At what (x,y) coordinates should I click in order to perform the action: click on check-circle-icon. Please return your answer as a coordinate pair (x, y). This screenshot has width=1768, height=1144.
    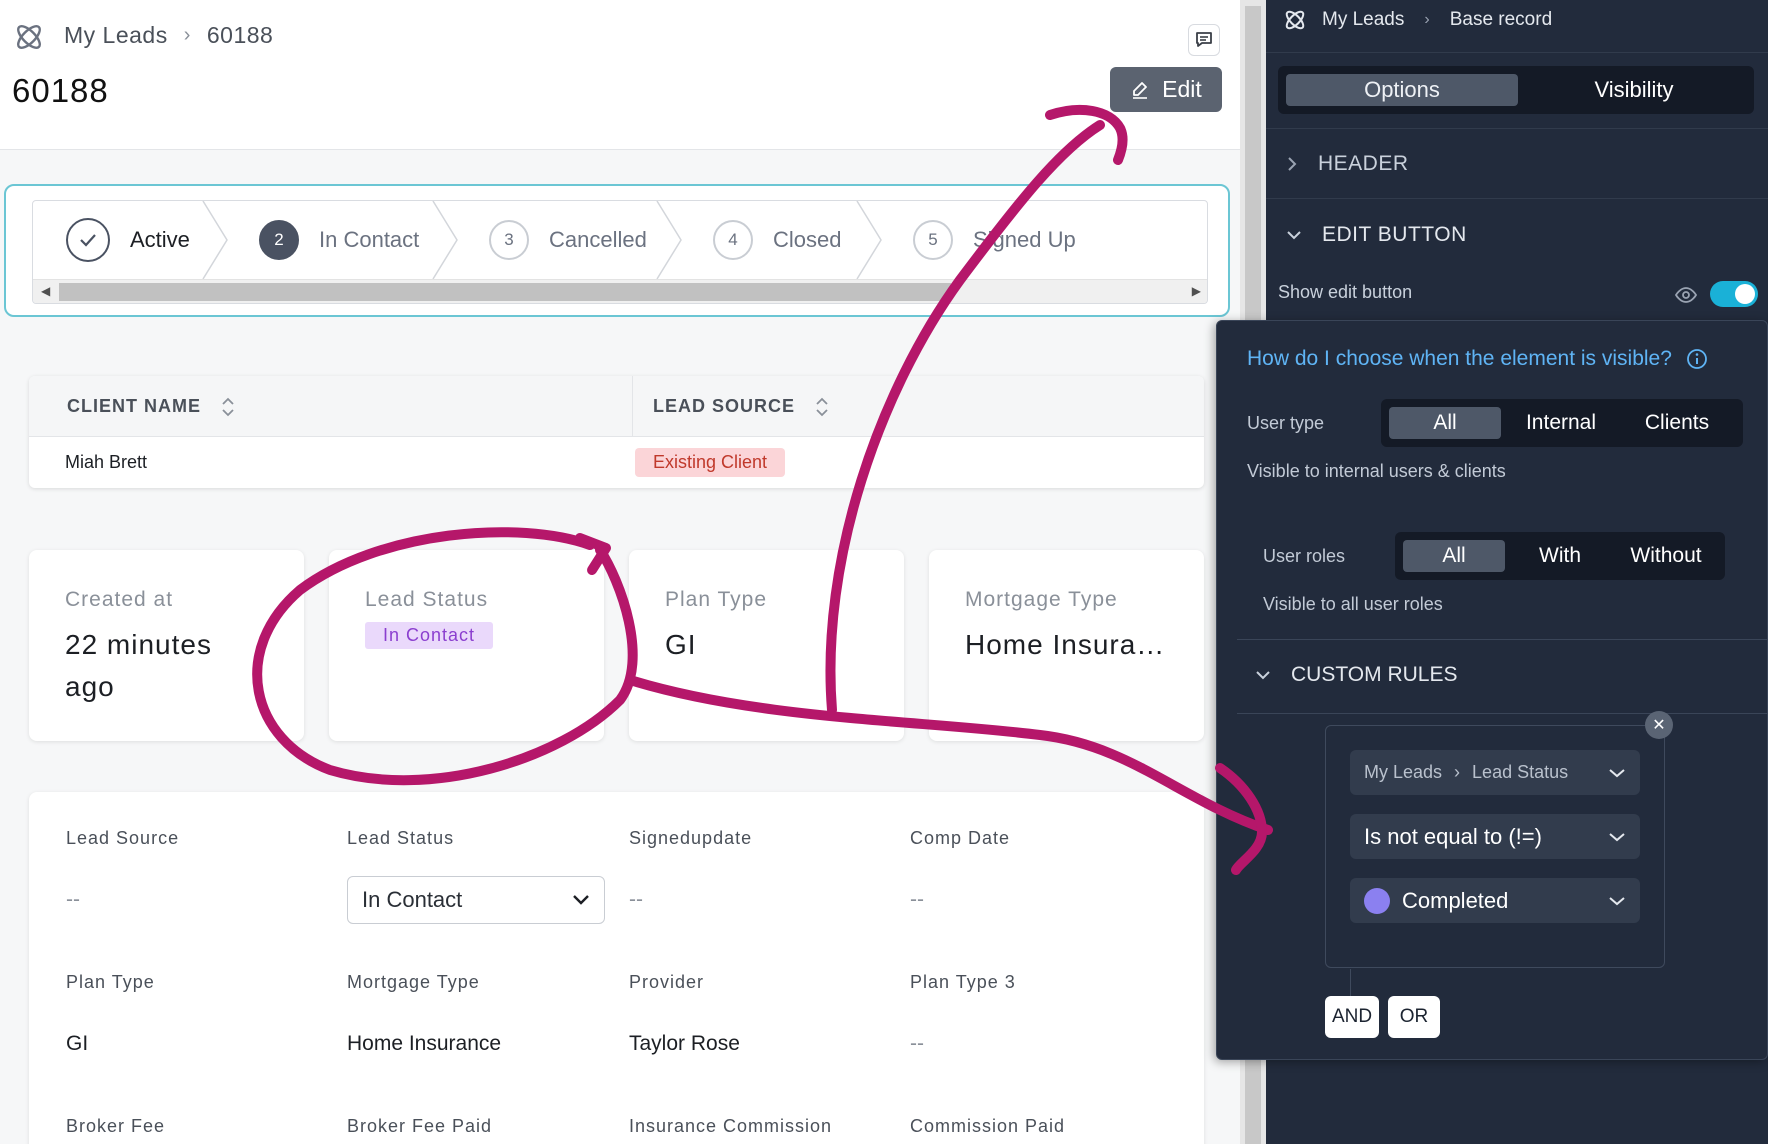
    Looking at the image, I should click on (88, 240).